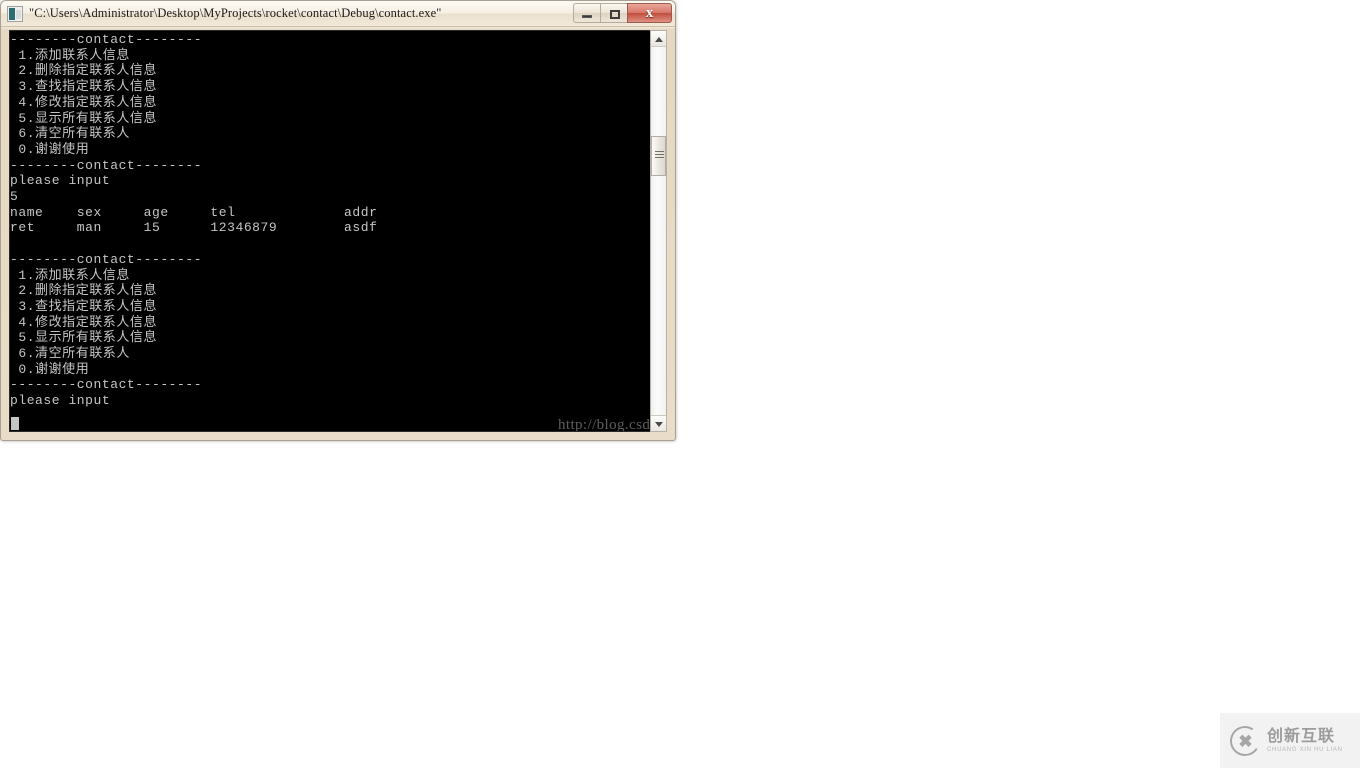 This screenshot has height=768, width=1360. What do you see at coordinates (15, 13) in the screenshot?
I see `console-app-icon` at bounding box center [15, 13].